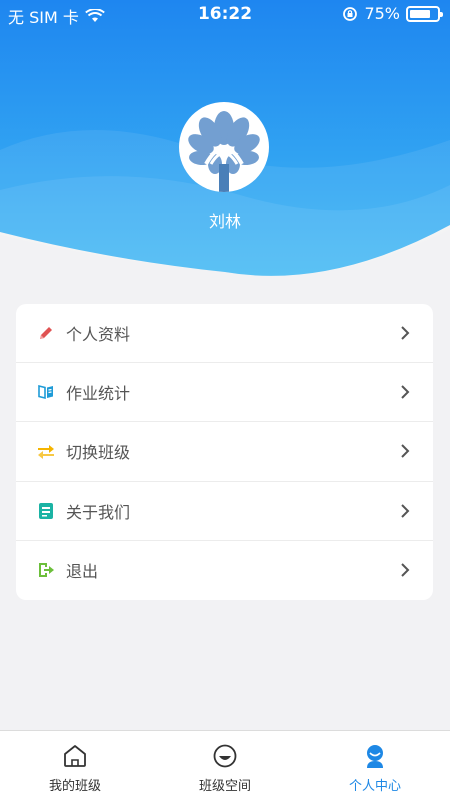 The width and height of the screenshot is (450, 800). What do you see at coordinates (374, 786) in the screenshot?
I see `tab-label: 个人中心` at bounding box center [374, 786].